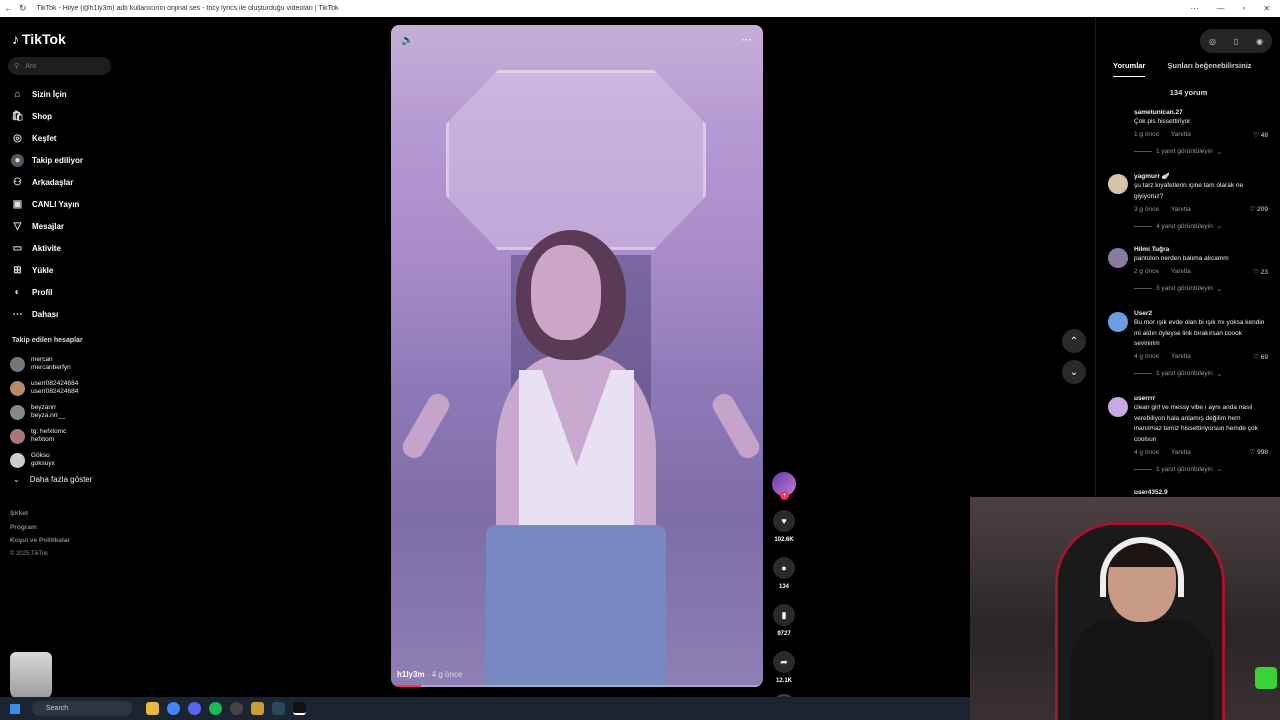 The image size is (1280, 720). Describe the element at coordinates (1129, 69) in the screenshot. I see `tab-comments: Yorumlar` at that location.